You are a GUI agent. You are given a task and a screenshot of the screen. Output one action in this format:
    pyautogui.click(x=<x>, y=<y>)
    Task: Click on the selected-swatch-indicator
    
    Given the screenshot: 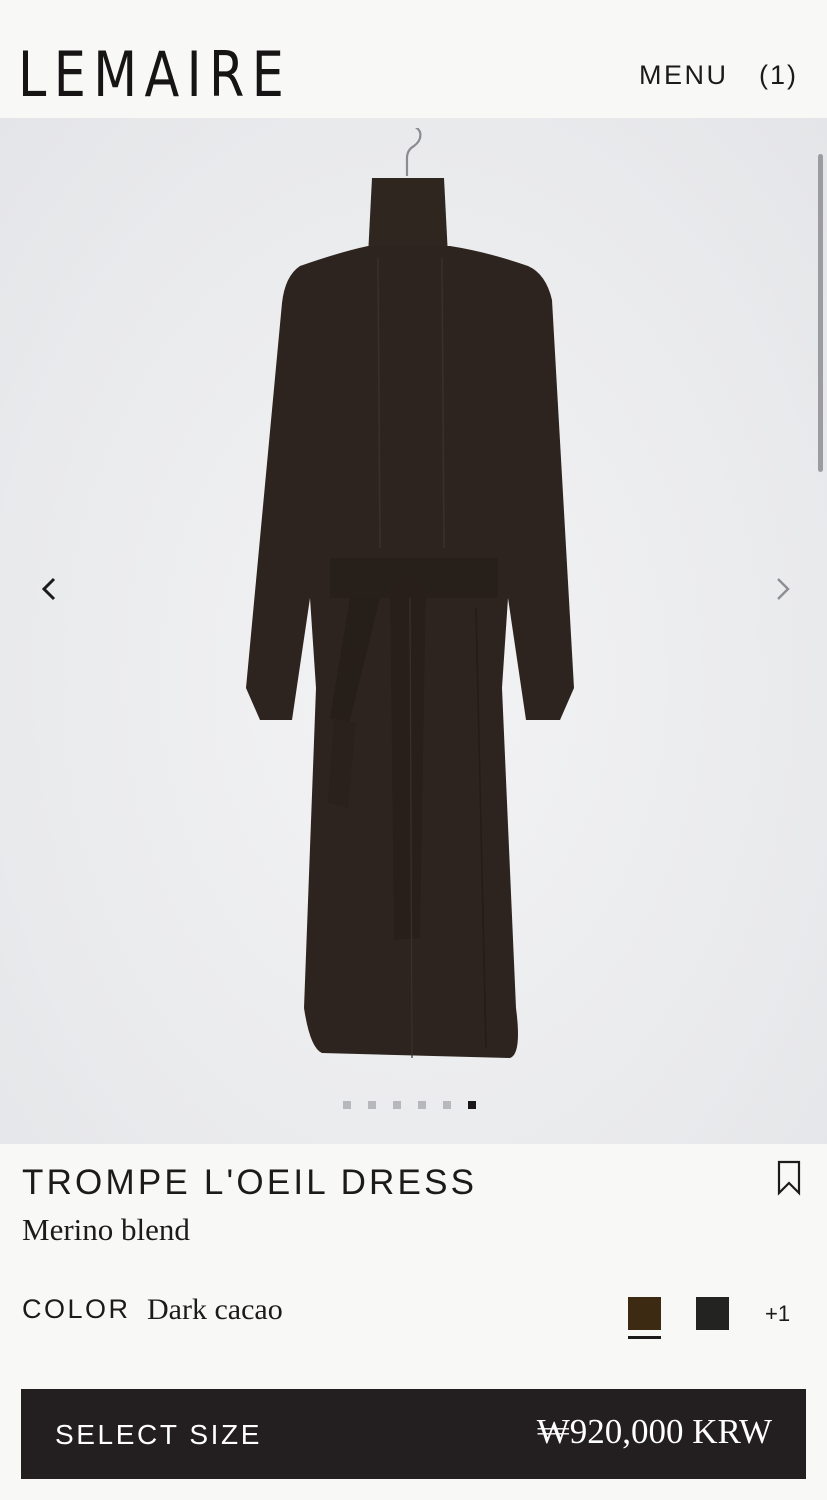 What is the action you would take?
    pyautogui.click(x=644, y=1337)
    